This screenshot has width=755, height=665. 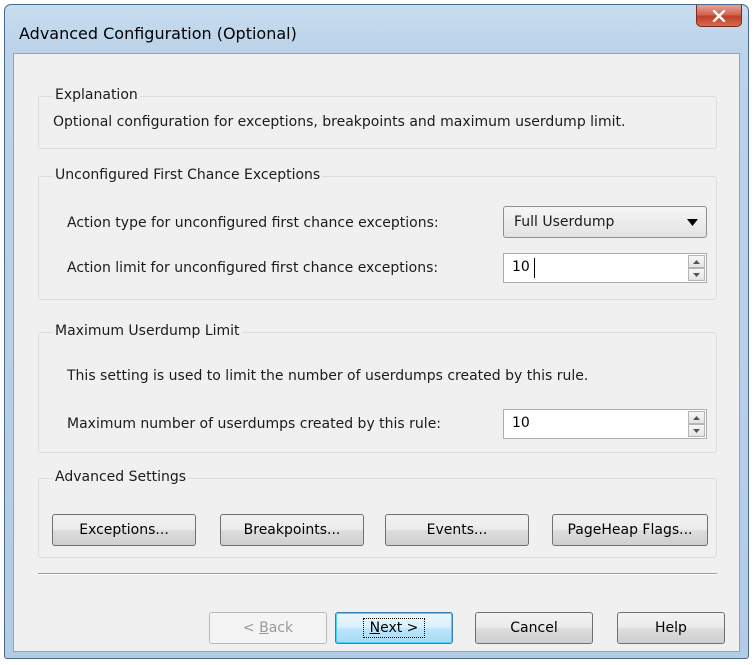 I want to click on action-type-value: Full Userdump, so click(x=564, y=222).